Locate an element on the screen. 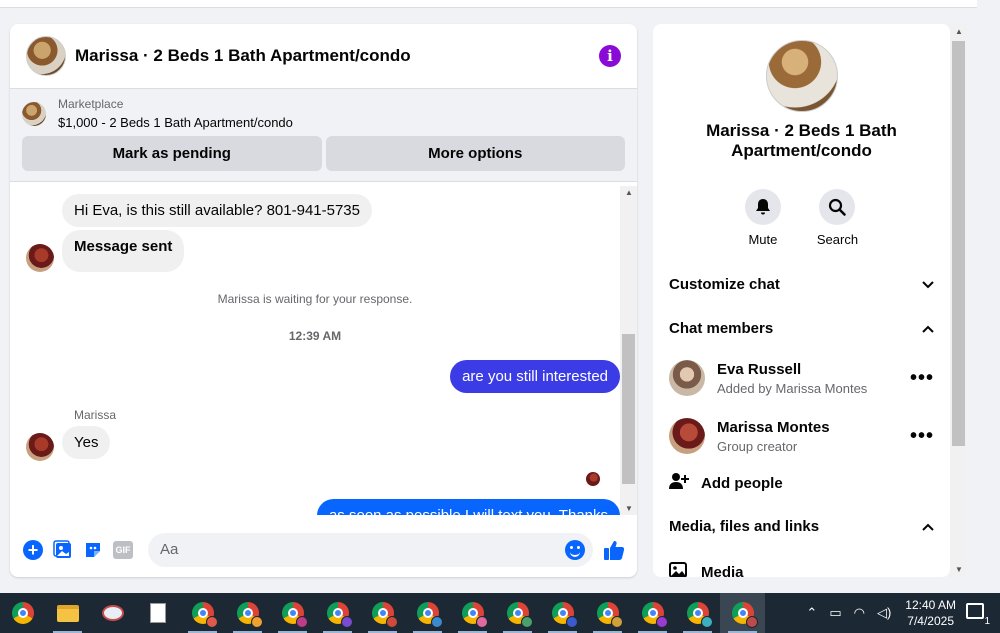 This screenshot has height=633, width=1000. customize-chat-label: Customize chat is located at coordinates (724, 284).